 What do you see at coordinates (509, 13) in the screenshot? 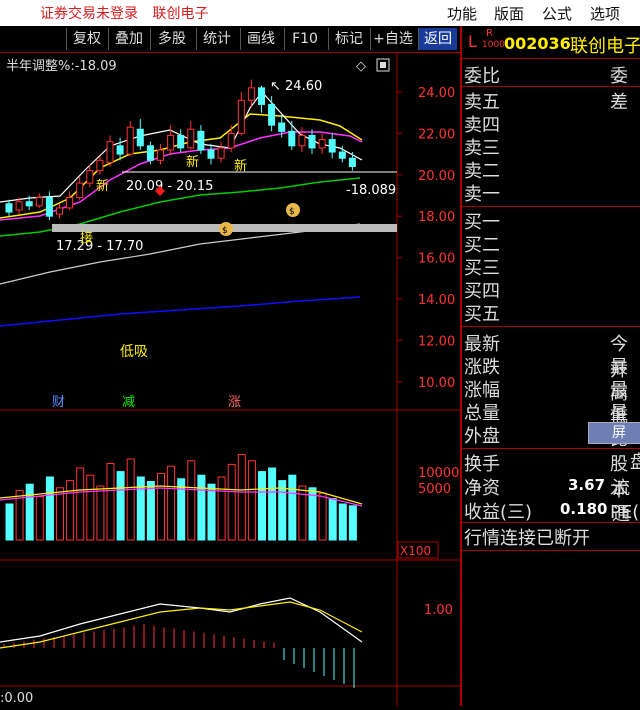
I see `menu-layout: 版面` at bounding box center [509, 13].